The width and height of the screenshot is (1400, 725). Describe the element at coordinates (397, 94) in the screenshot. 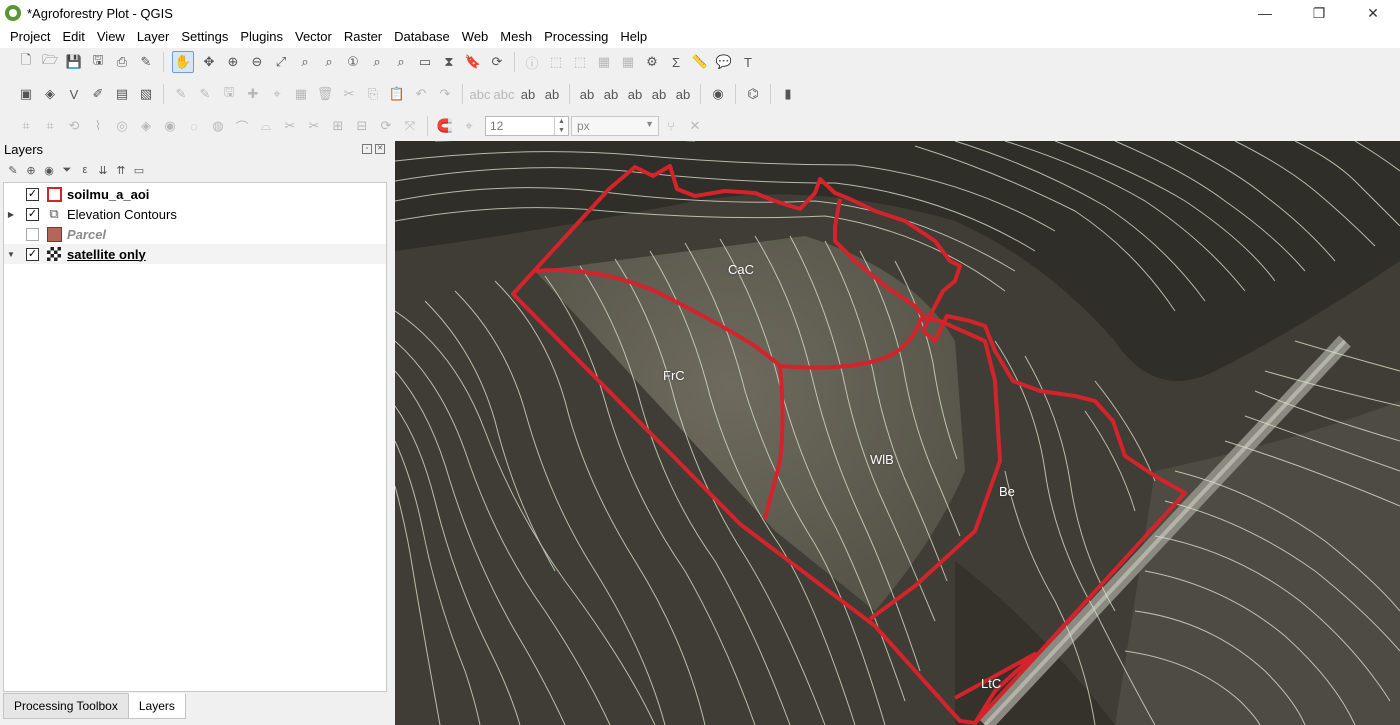

I see `paste-features-icon: 📋` at that location.